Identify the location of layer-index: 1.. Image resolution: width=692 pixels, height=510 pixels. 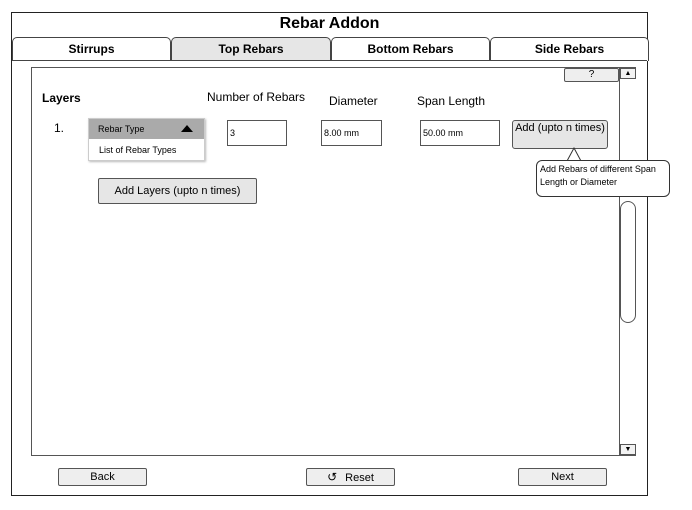
(59, 128).